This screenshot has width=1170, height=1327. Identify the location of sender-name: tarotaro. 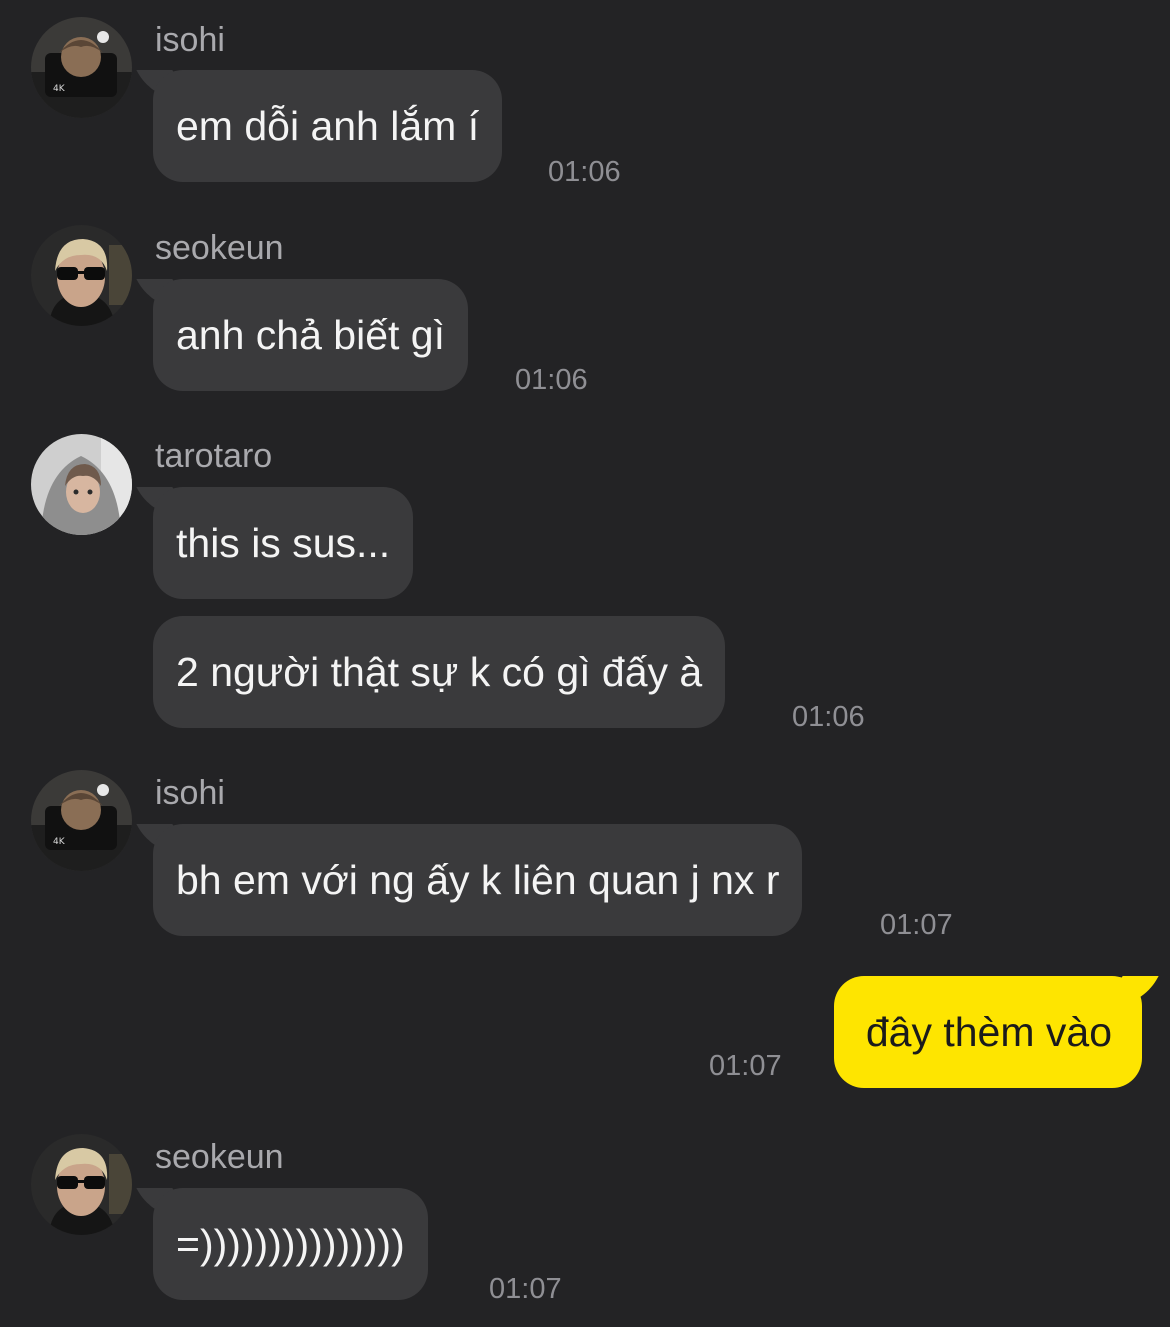
(214, 456).